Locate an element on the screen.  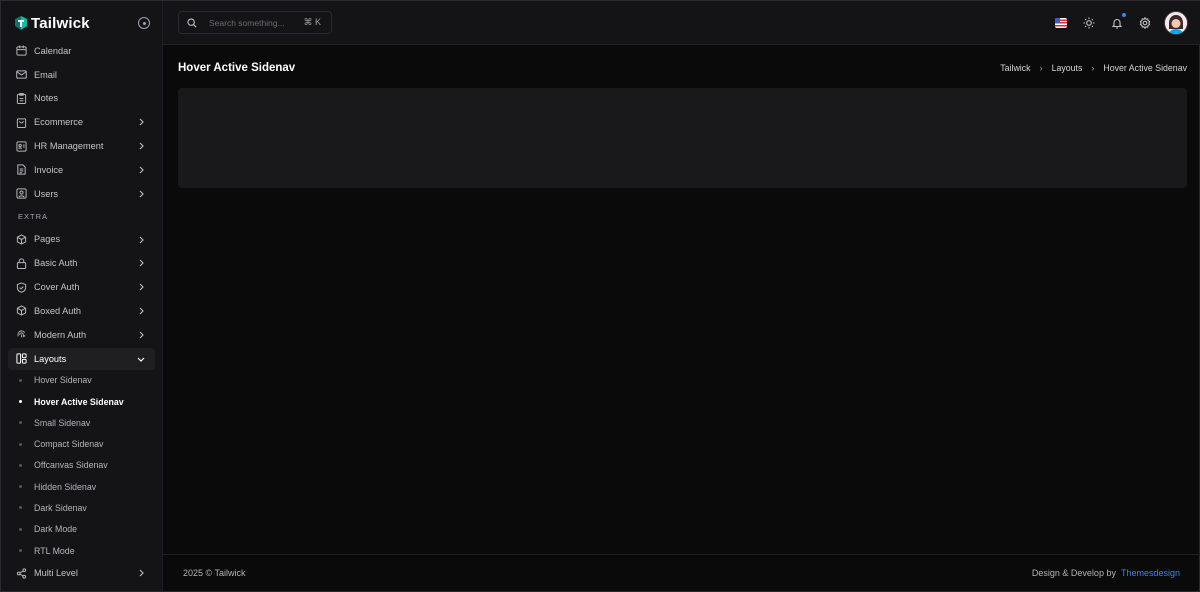
logo-icon is located at coordinates (21, 23).